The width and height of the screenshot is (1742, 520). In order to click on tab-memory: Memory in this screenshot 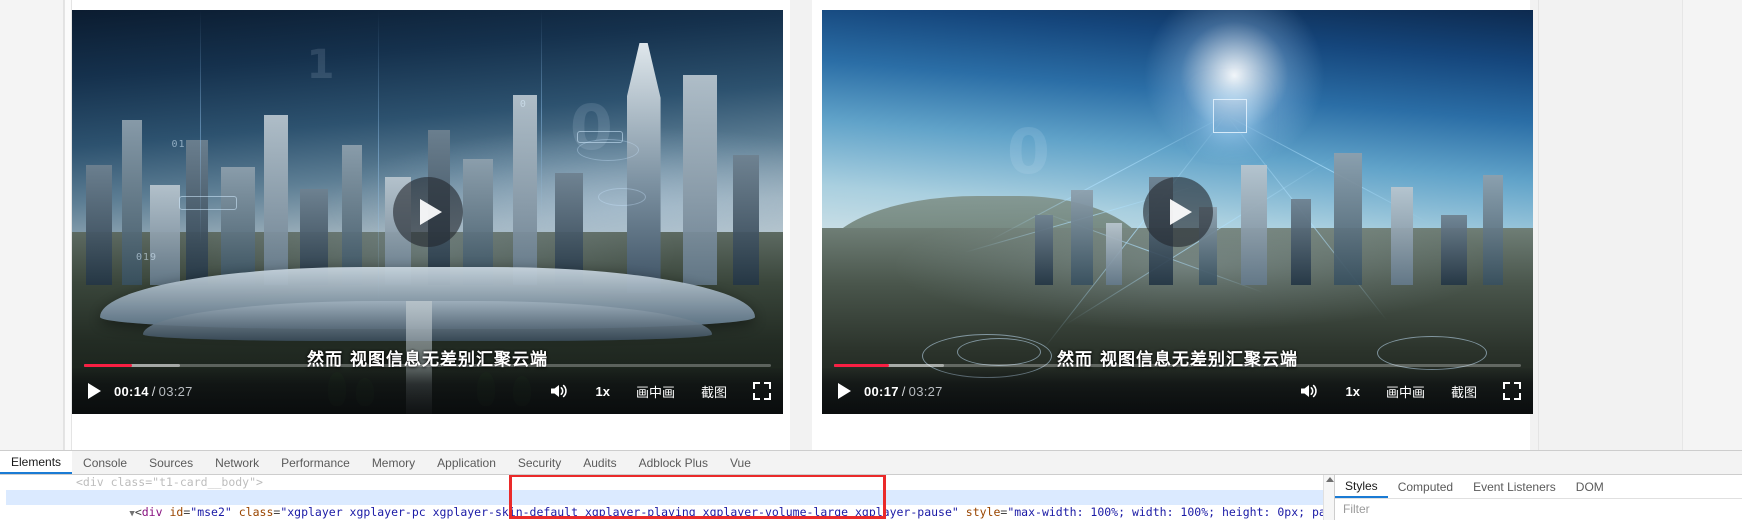, I will do `click(393, 462)`.